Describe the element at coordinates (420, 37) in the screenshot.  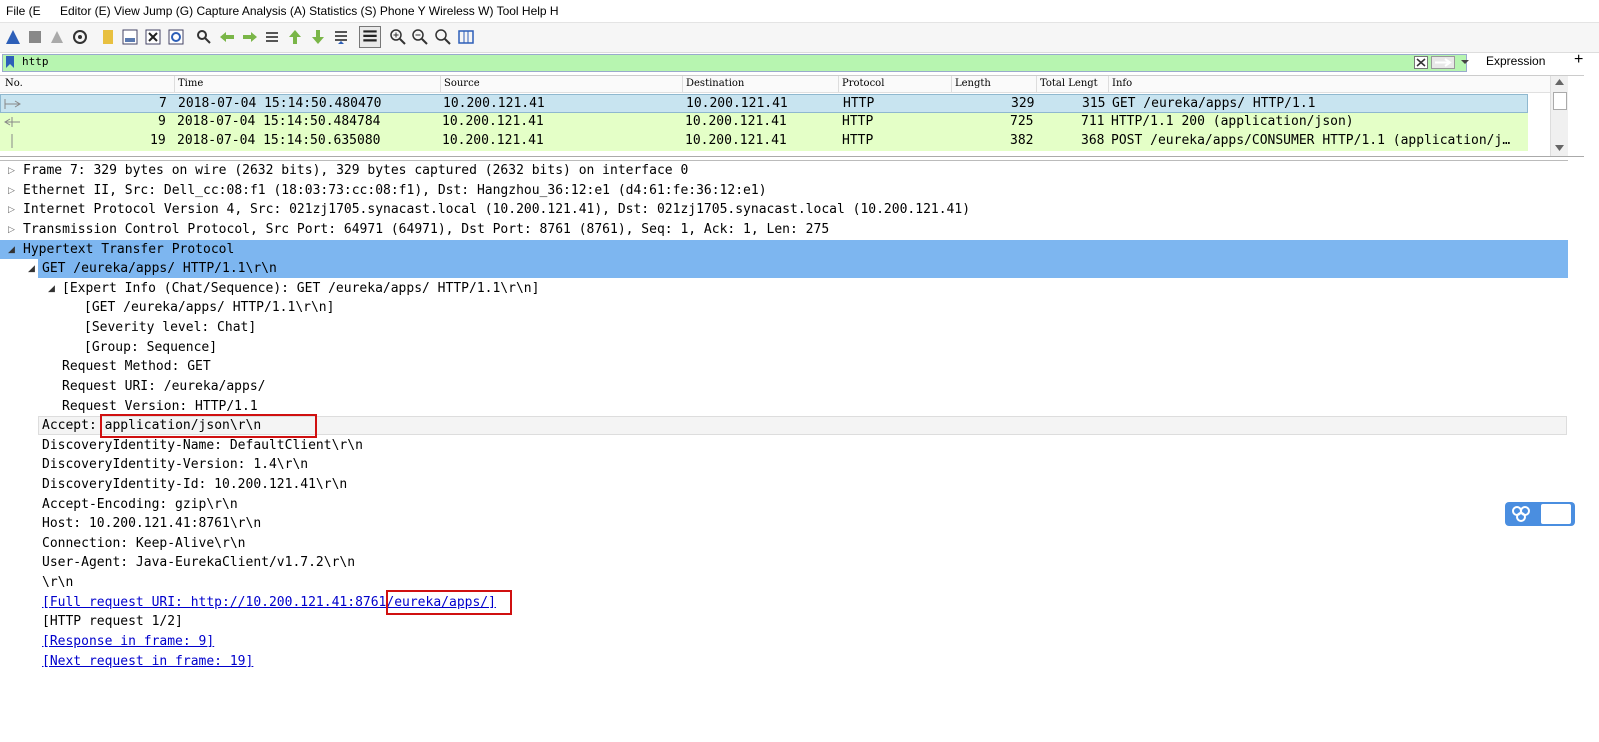
I see `zoom-out-icon` at that location.